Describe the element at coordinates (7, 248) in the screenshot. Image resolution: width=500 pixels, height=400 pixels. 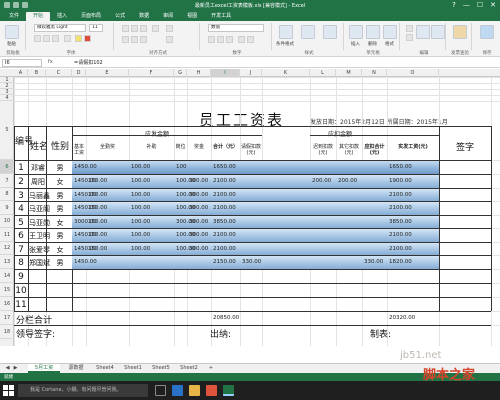
I see `row-header-12: 12` at that location.